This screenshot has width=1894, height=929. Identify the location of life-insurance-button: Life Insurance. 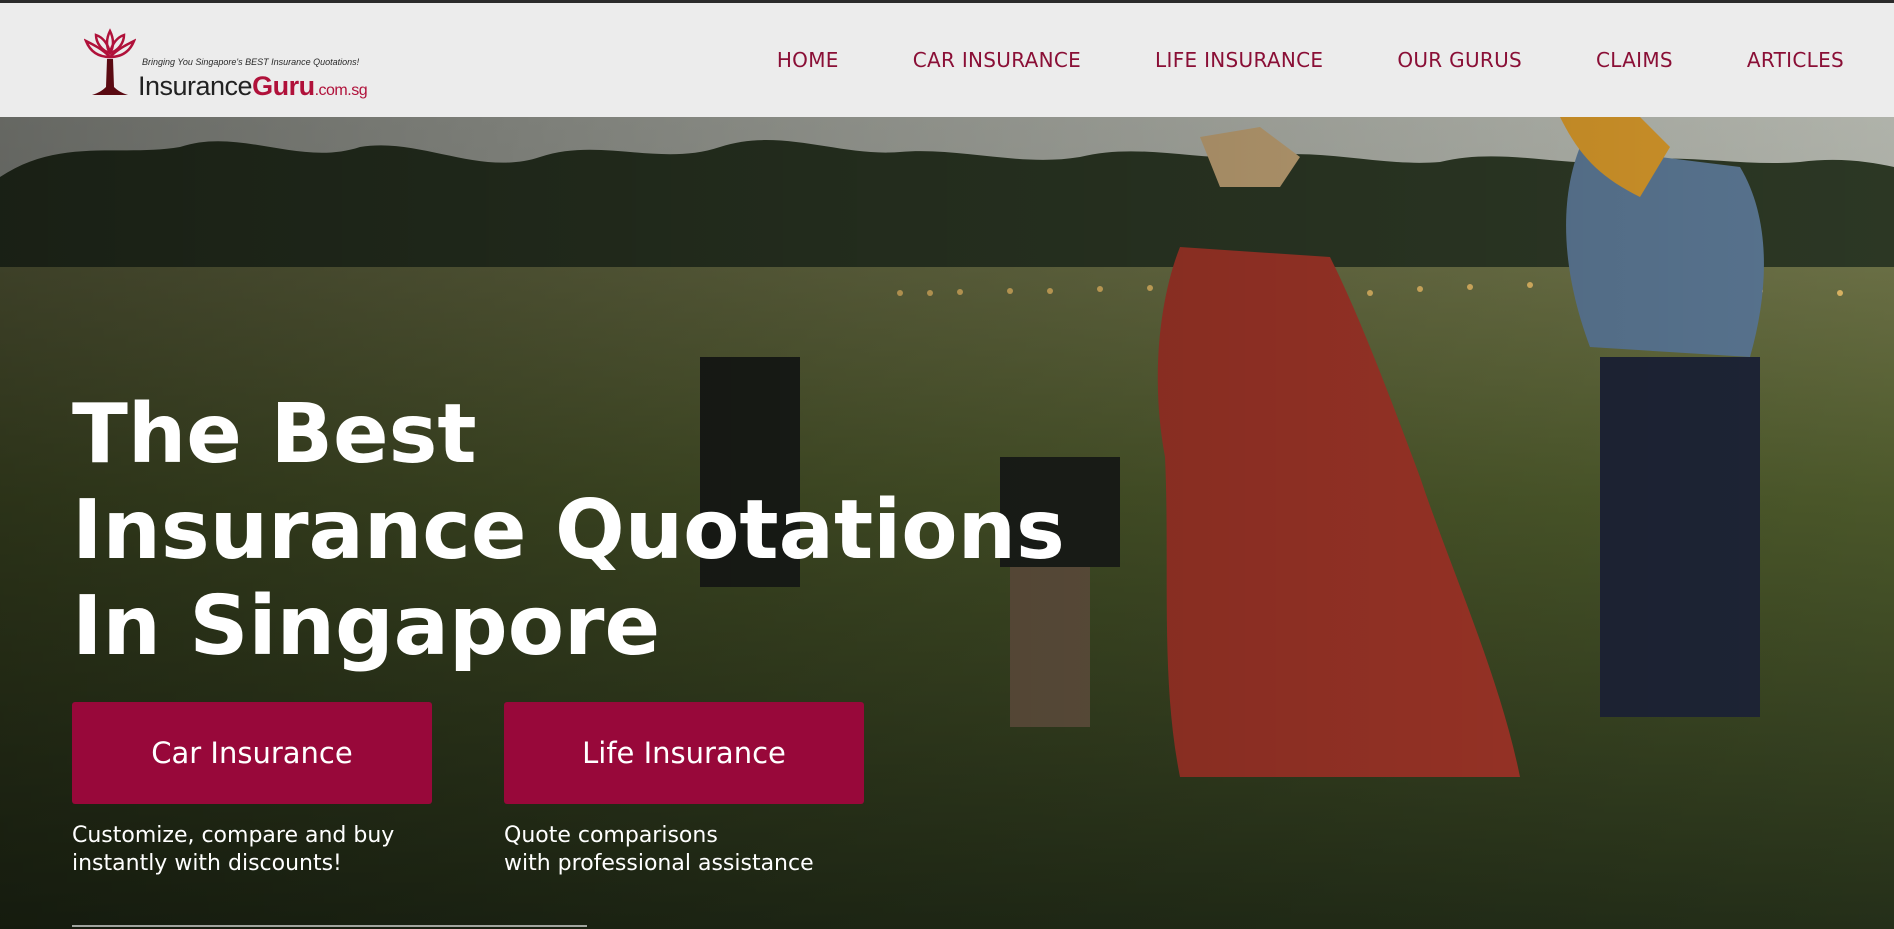
(684, 753).